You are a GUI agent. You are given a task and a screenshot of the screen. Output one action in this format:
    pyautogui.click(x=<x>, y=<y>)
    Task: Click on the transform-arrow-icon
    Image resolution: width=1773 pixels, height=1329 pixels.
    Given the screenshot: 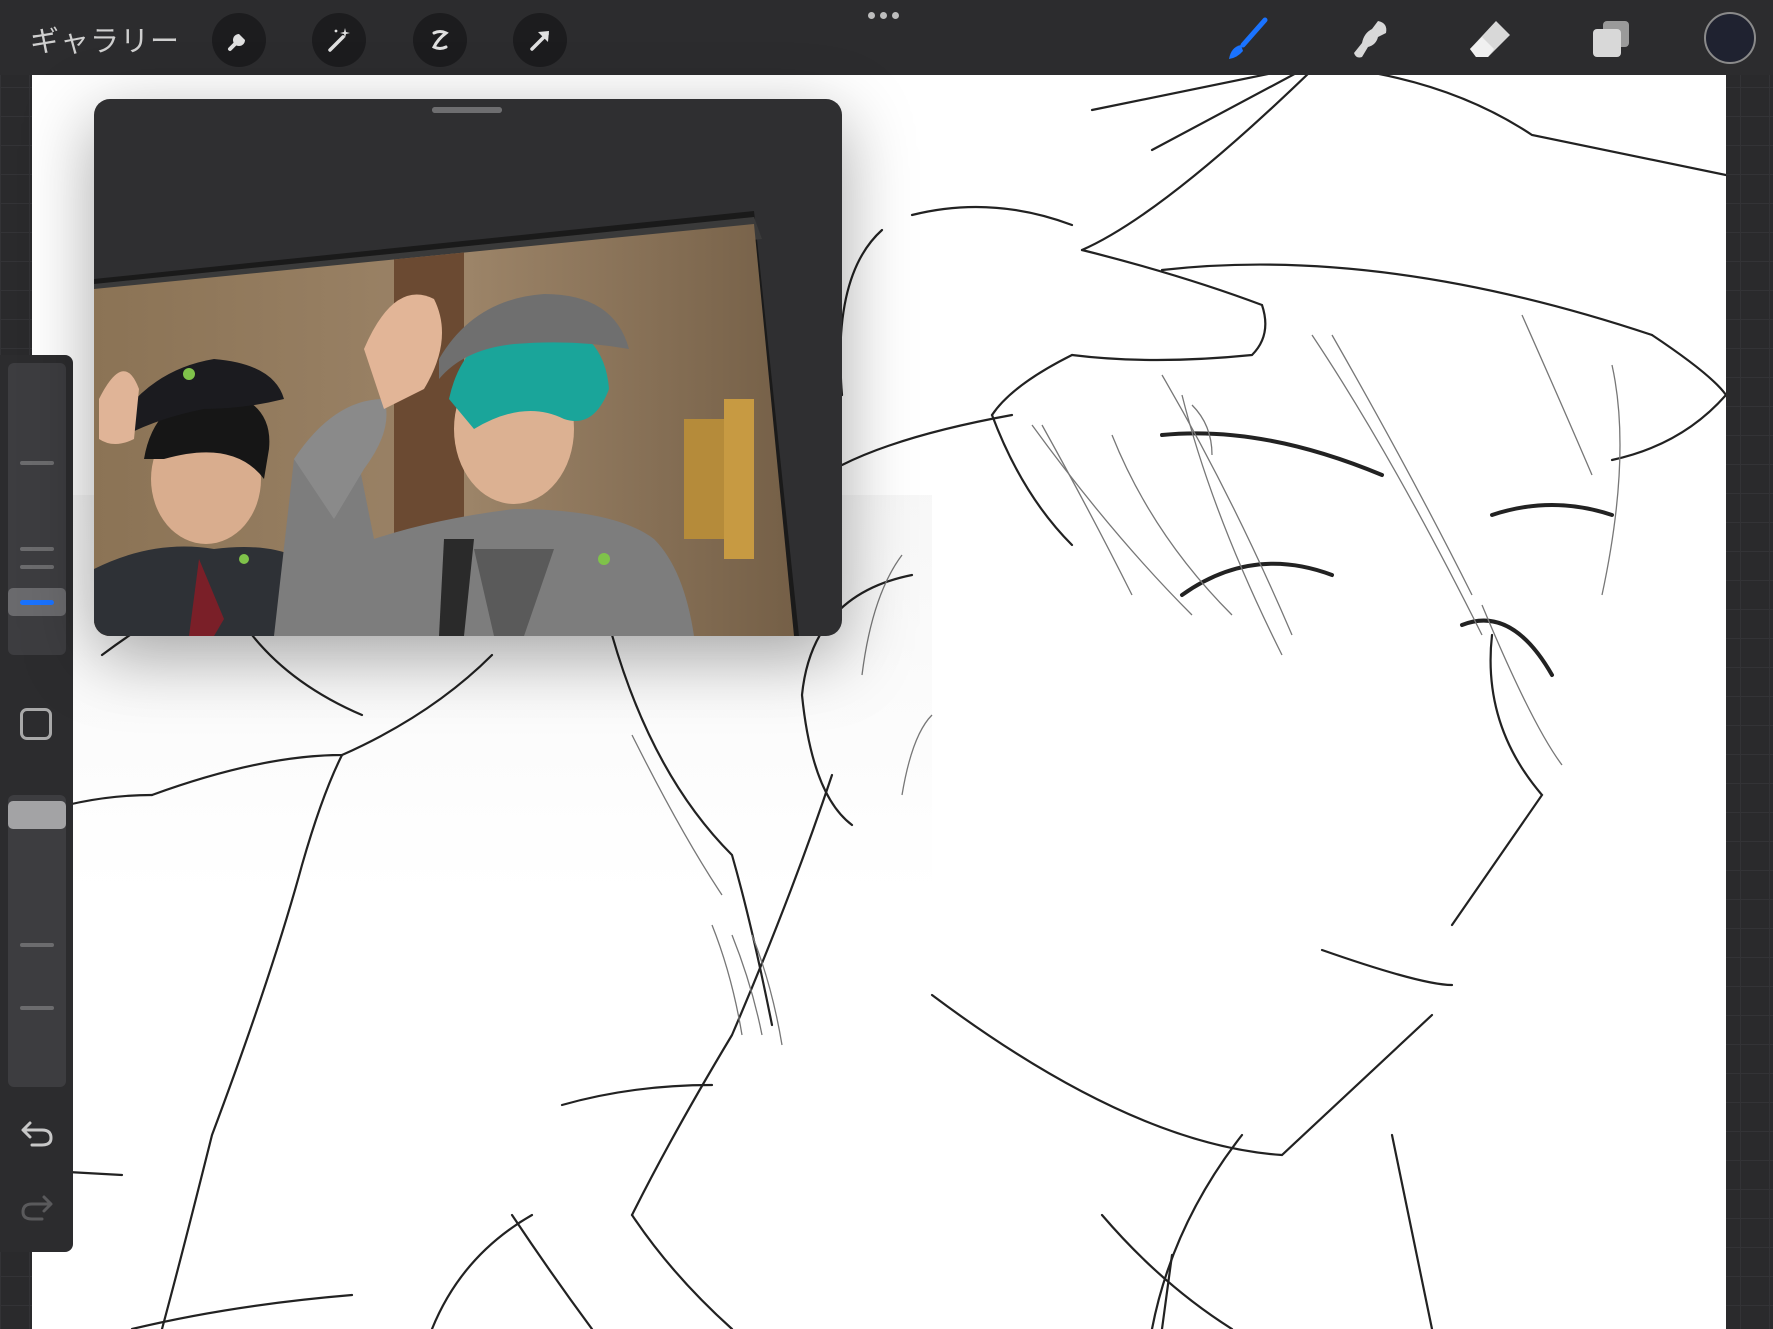 What is the action you would take?
    pyautogui.click(x=539, y=41)
    